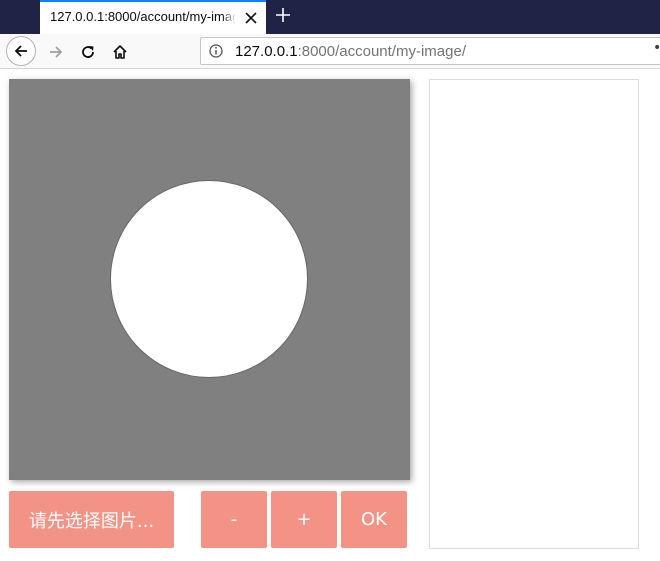  Describe the element at coordinates (216, 51) in the screenshot. I see `info-icon` at that location.